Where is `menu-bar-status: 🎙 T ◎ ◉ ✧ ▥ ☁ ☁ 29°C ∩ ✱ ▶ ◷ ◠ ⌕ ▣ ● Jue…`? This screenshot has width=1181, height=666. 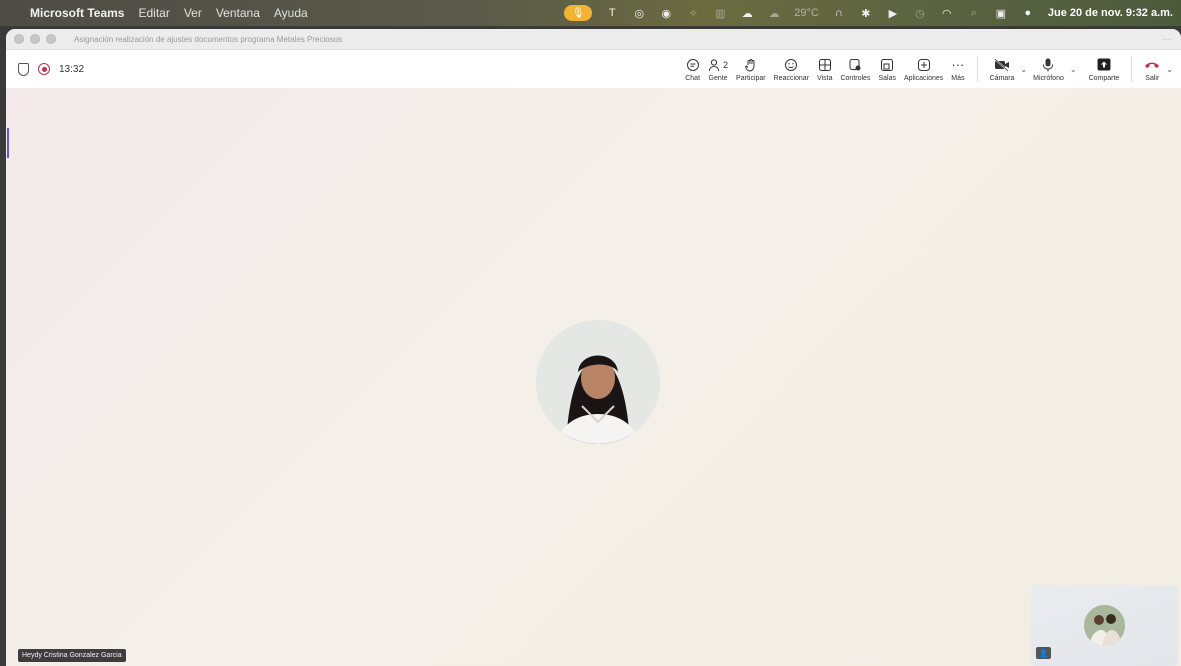 menu-bar-status: 🎙 T ◎ ◉ ✧ ▥ ☁ ☁ 29°C ∩ ✱ ▶ ◷ ◠ ⌕ ▣ ● Jue… is located at coordinates (872, 13).